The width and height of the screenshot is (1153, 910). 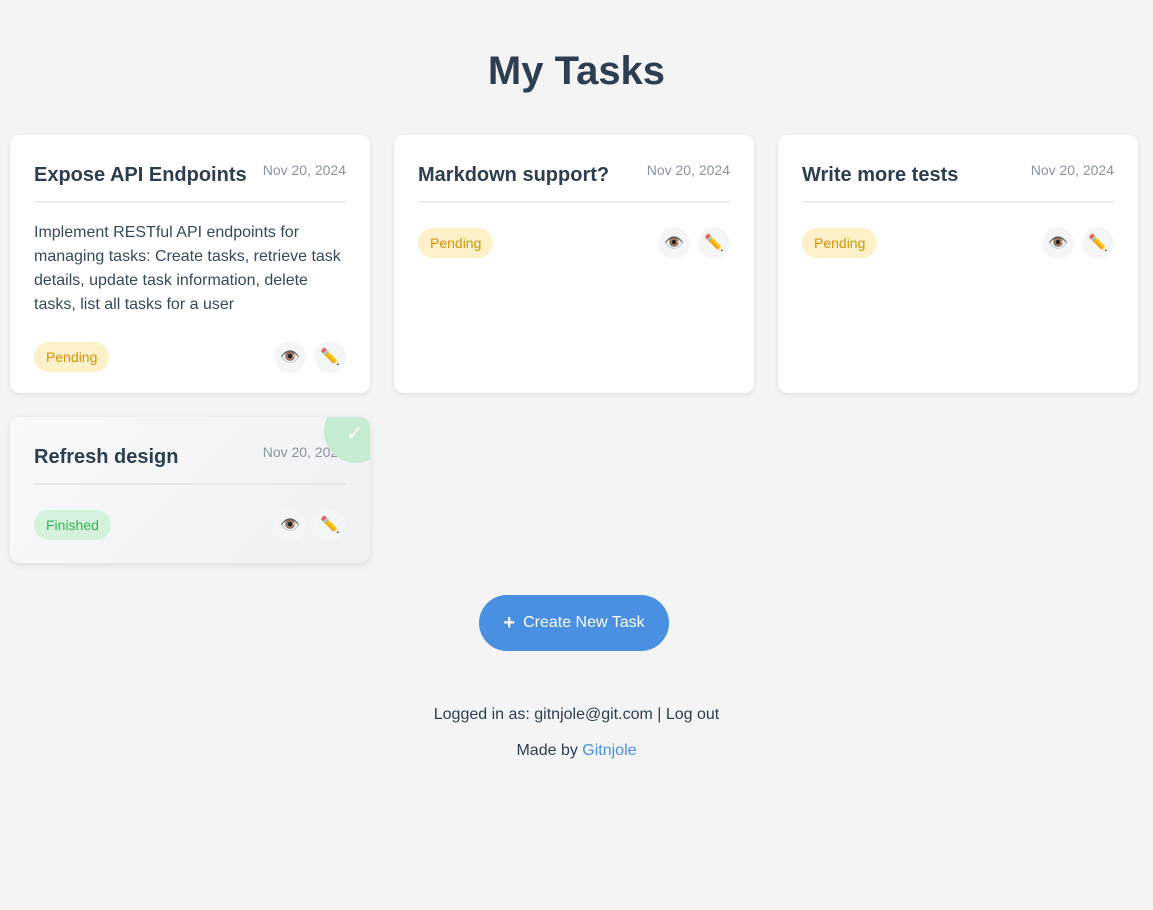 What do you see at coordinates (576, 71) in the screenshot?
I see `page-title: My Tasks` at bounding box center [576, 71].